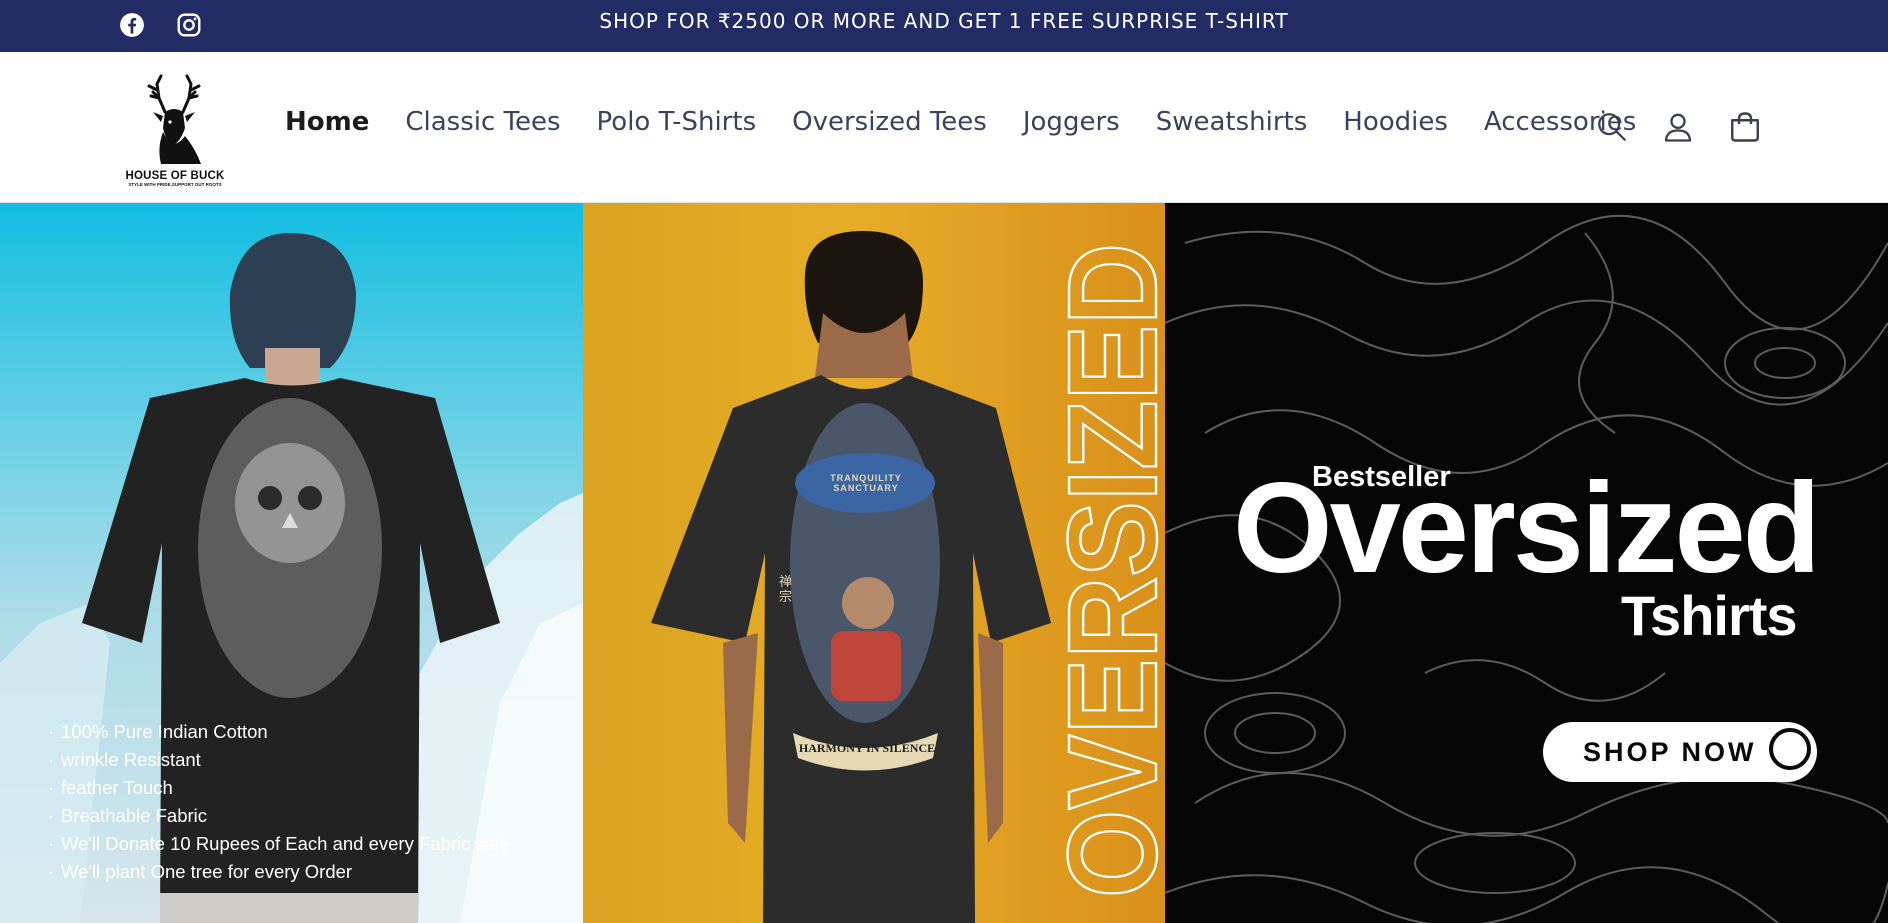 The height and width of the screenshot is (923, 1888). Describe the element at coordinates (1678, 127) in the screenshot. I see `account-icon` at that location.